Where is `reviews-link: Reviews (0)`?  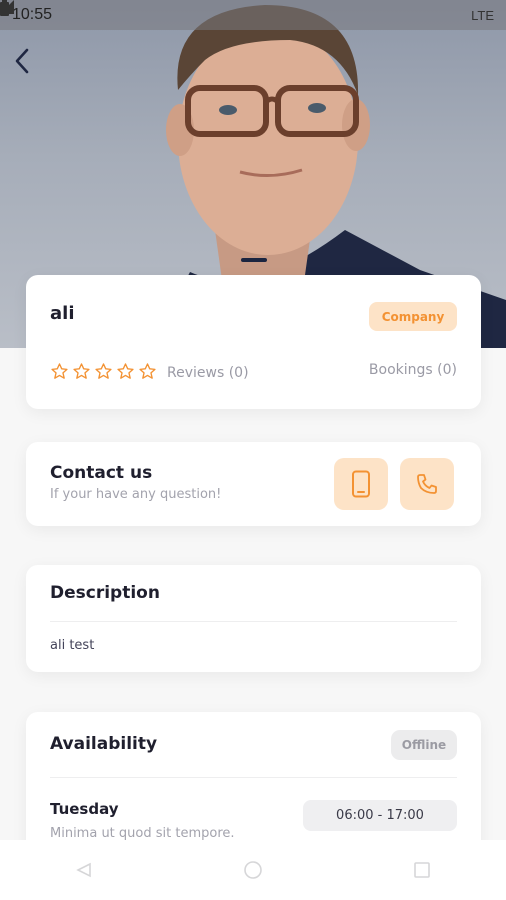 reviews-link: Reviews (0) is located at coordinates (208, 373).